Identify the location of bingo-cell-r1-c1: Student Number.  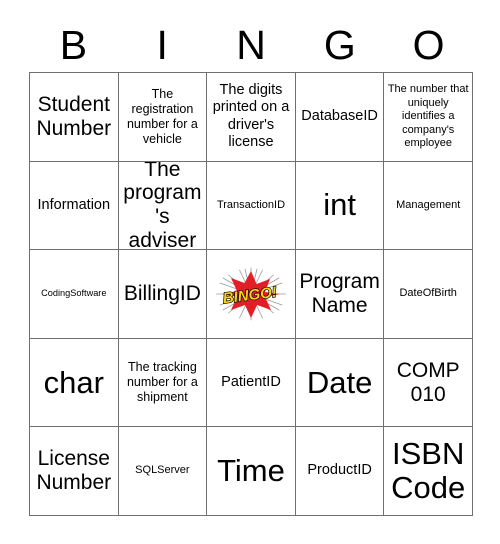
(74, 117).